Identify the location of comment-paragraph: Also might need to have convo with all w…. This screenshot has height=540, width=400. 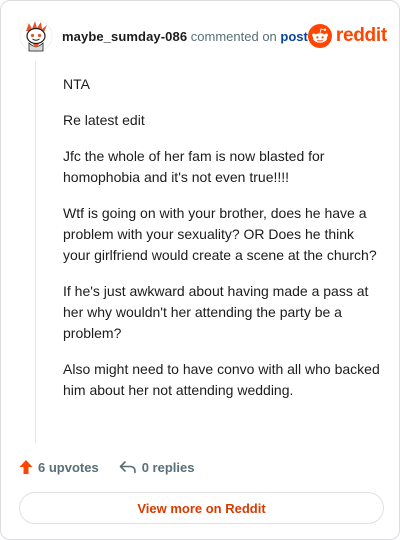
(221, 379).